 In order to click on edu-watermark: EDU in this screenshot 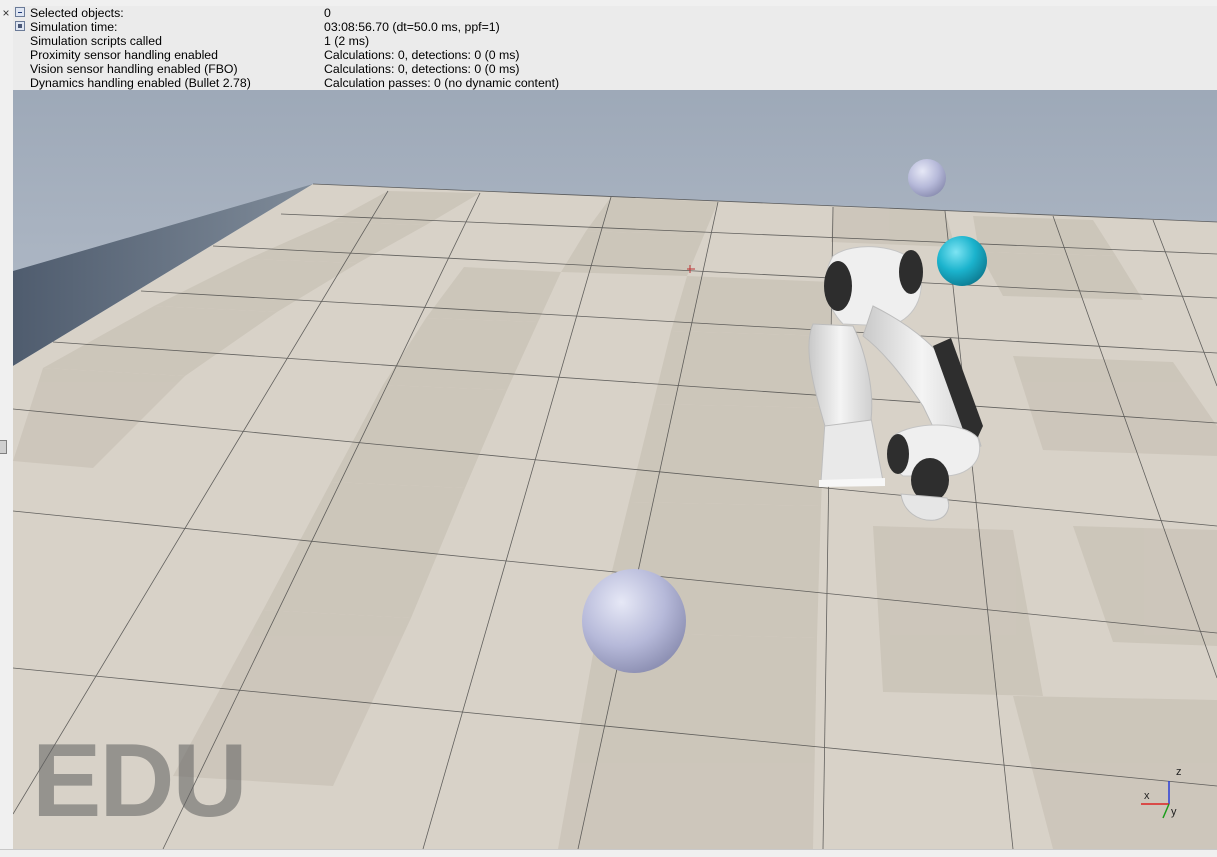, I will do `click(140, 781)`.